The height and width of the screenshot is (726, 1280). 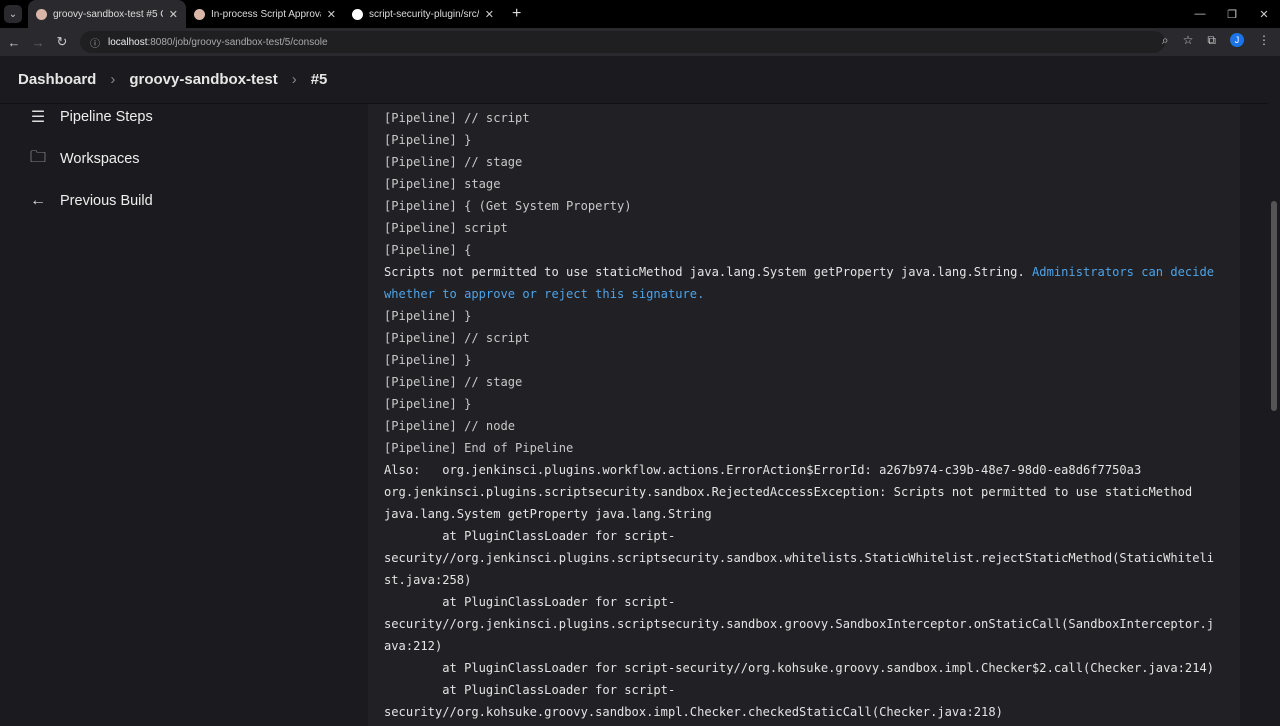 I want to click on console-line: [Pipeline] {, so click(x=428, y=250).